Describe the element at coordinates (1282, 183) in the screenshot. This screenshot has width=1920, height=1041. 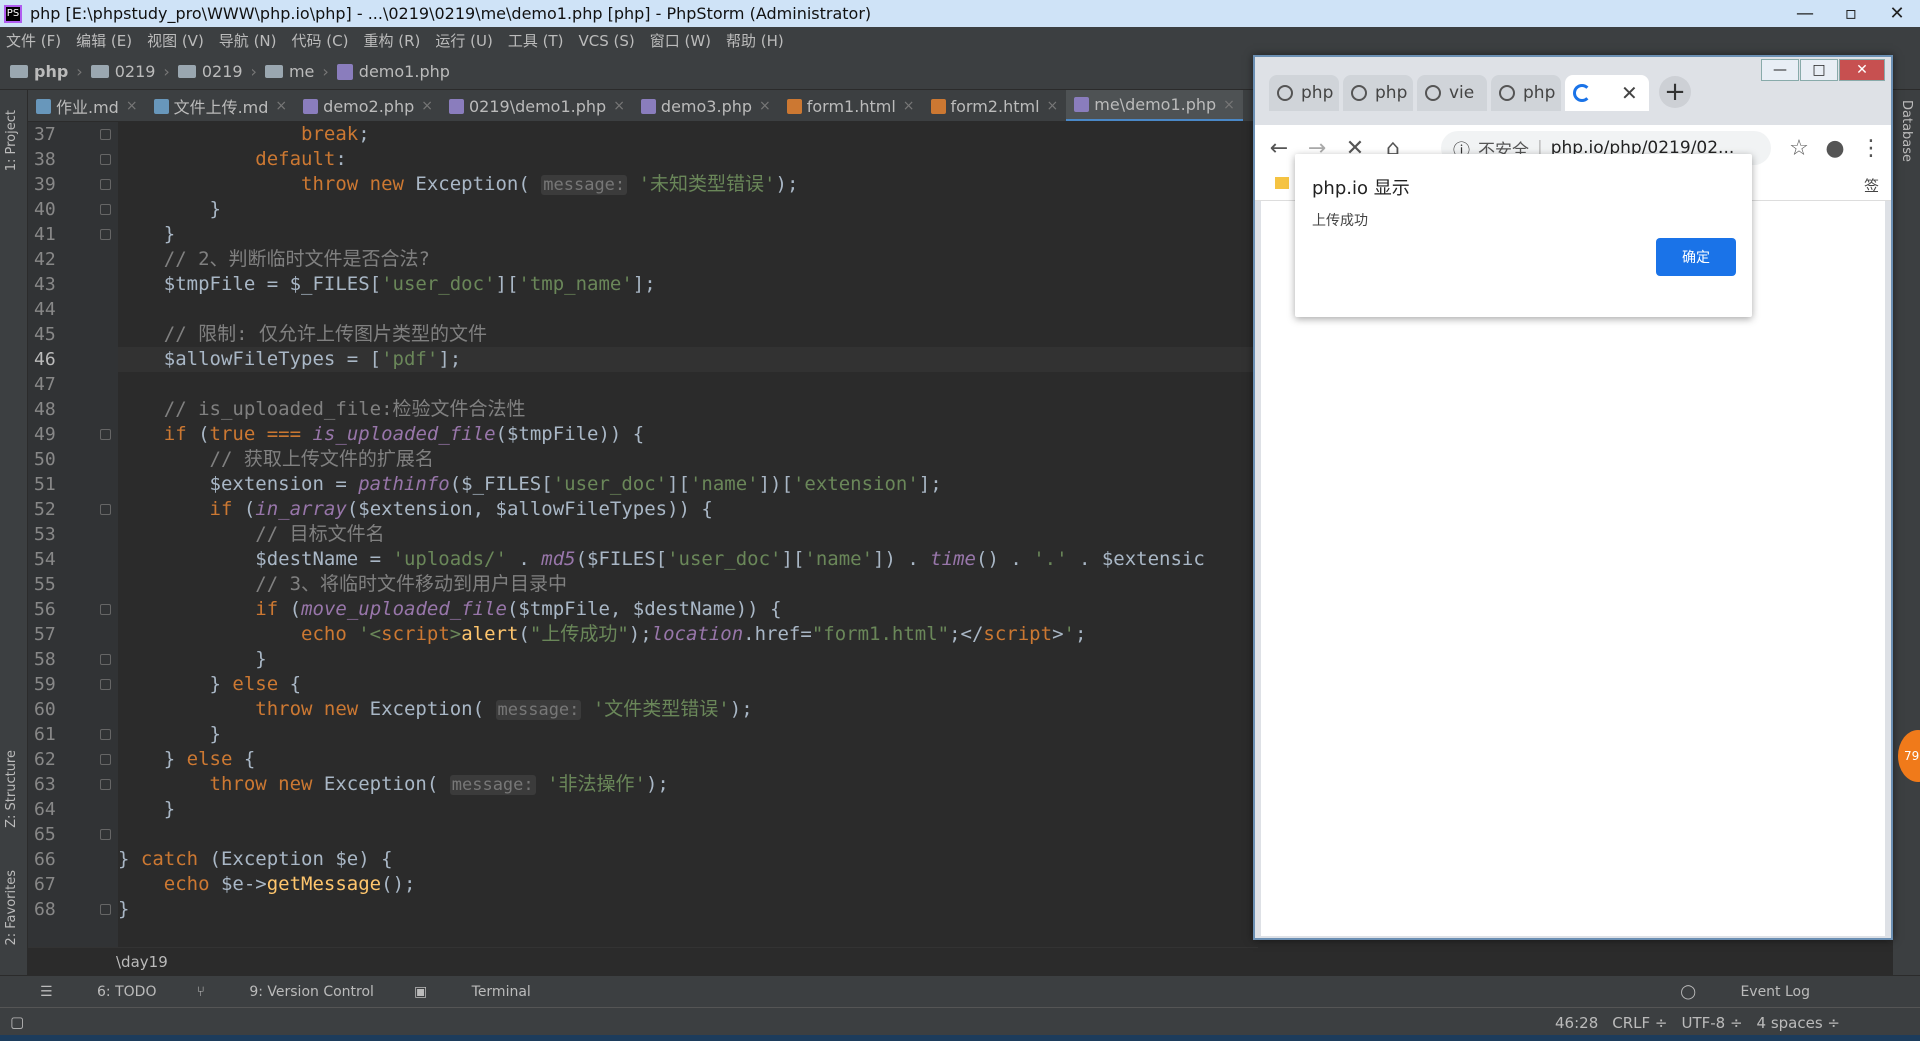
I see `bookmark-folder-icon` at that location.